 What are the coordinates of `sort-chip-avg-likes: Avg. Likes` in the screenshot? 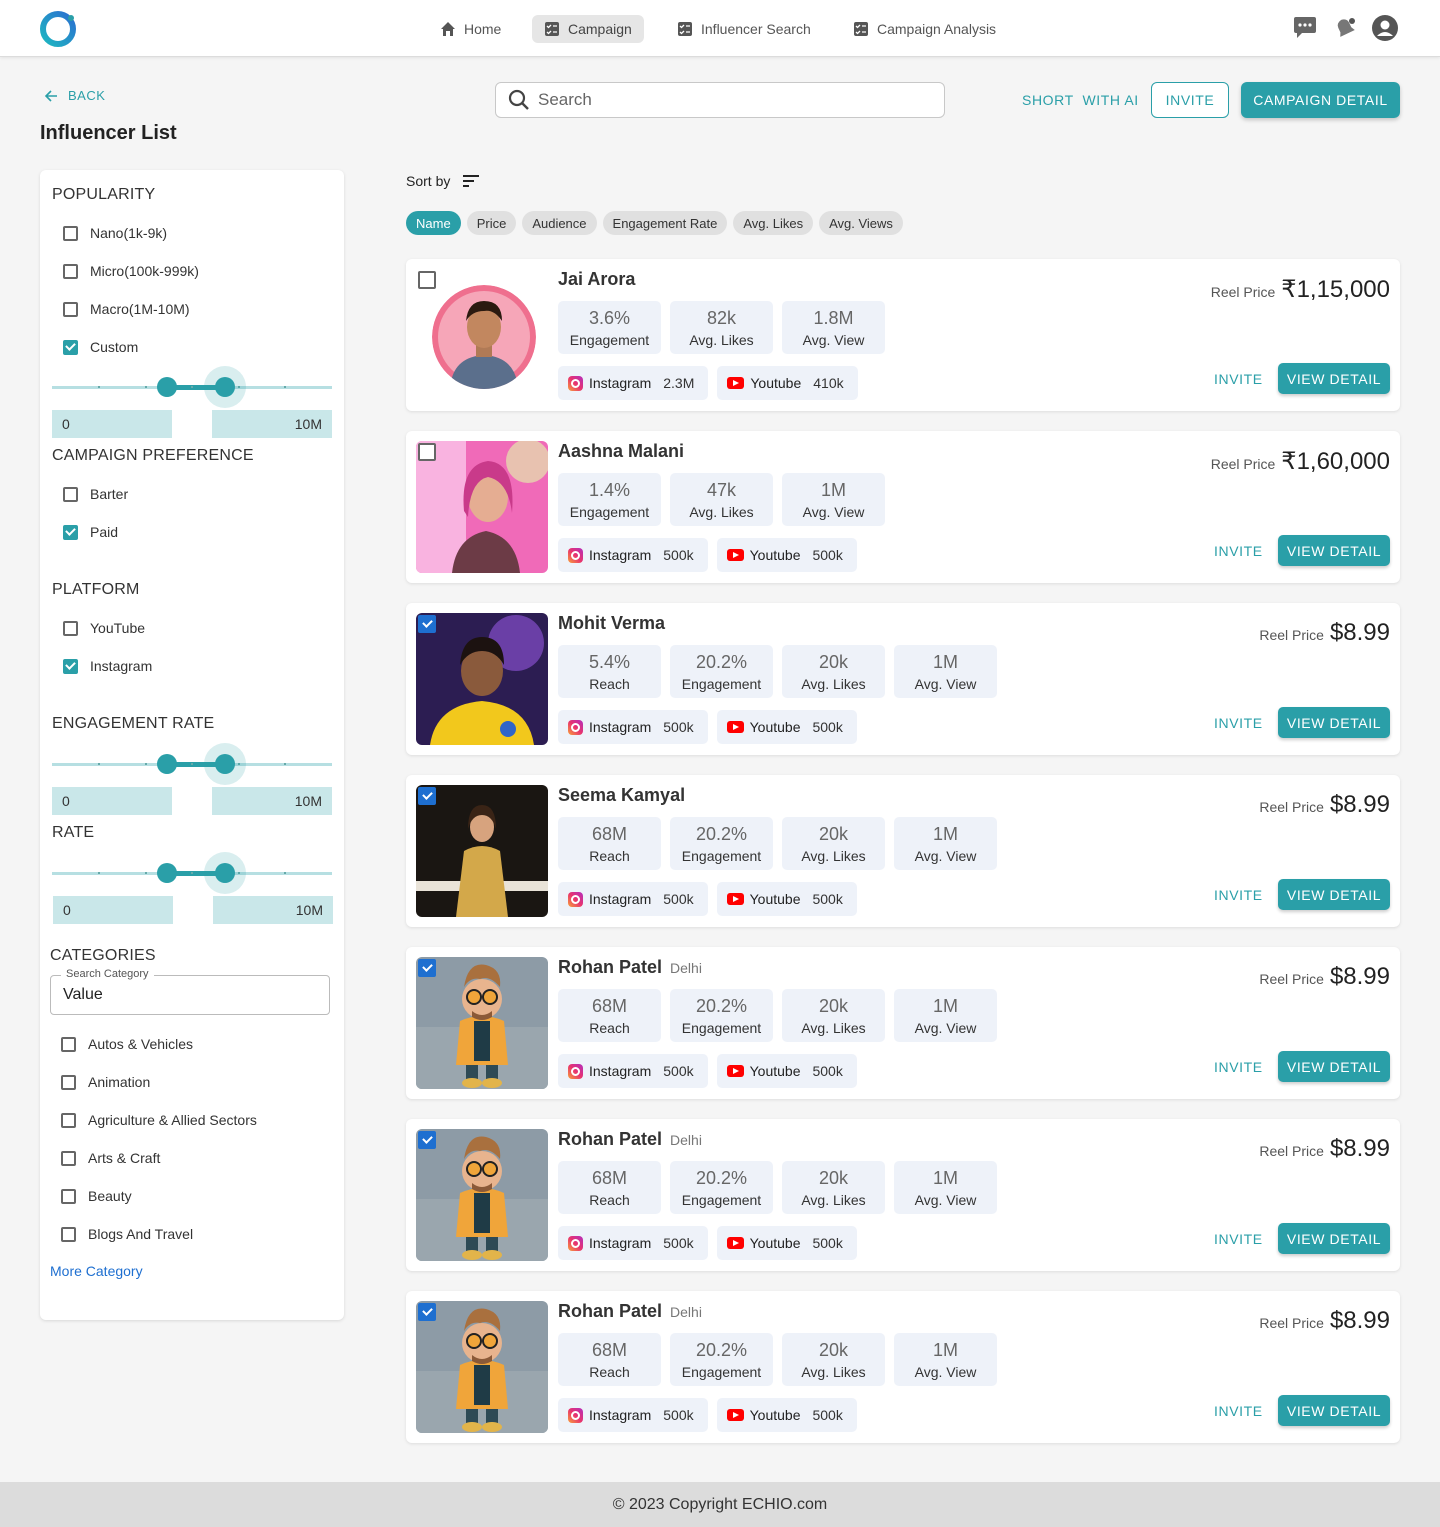 It's located at (773, 223).